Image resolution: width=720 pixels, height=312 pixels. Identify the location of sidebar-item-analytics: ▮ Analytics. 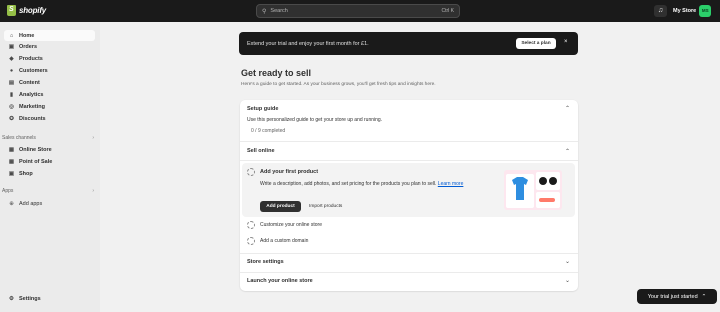
(49, 94).